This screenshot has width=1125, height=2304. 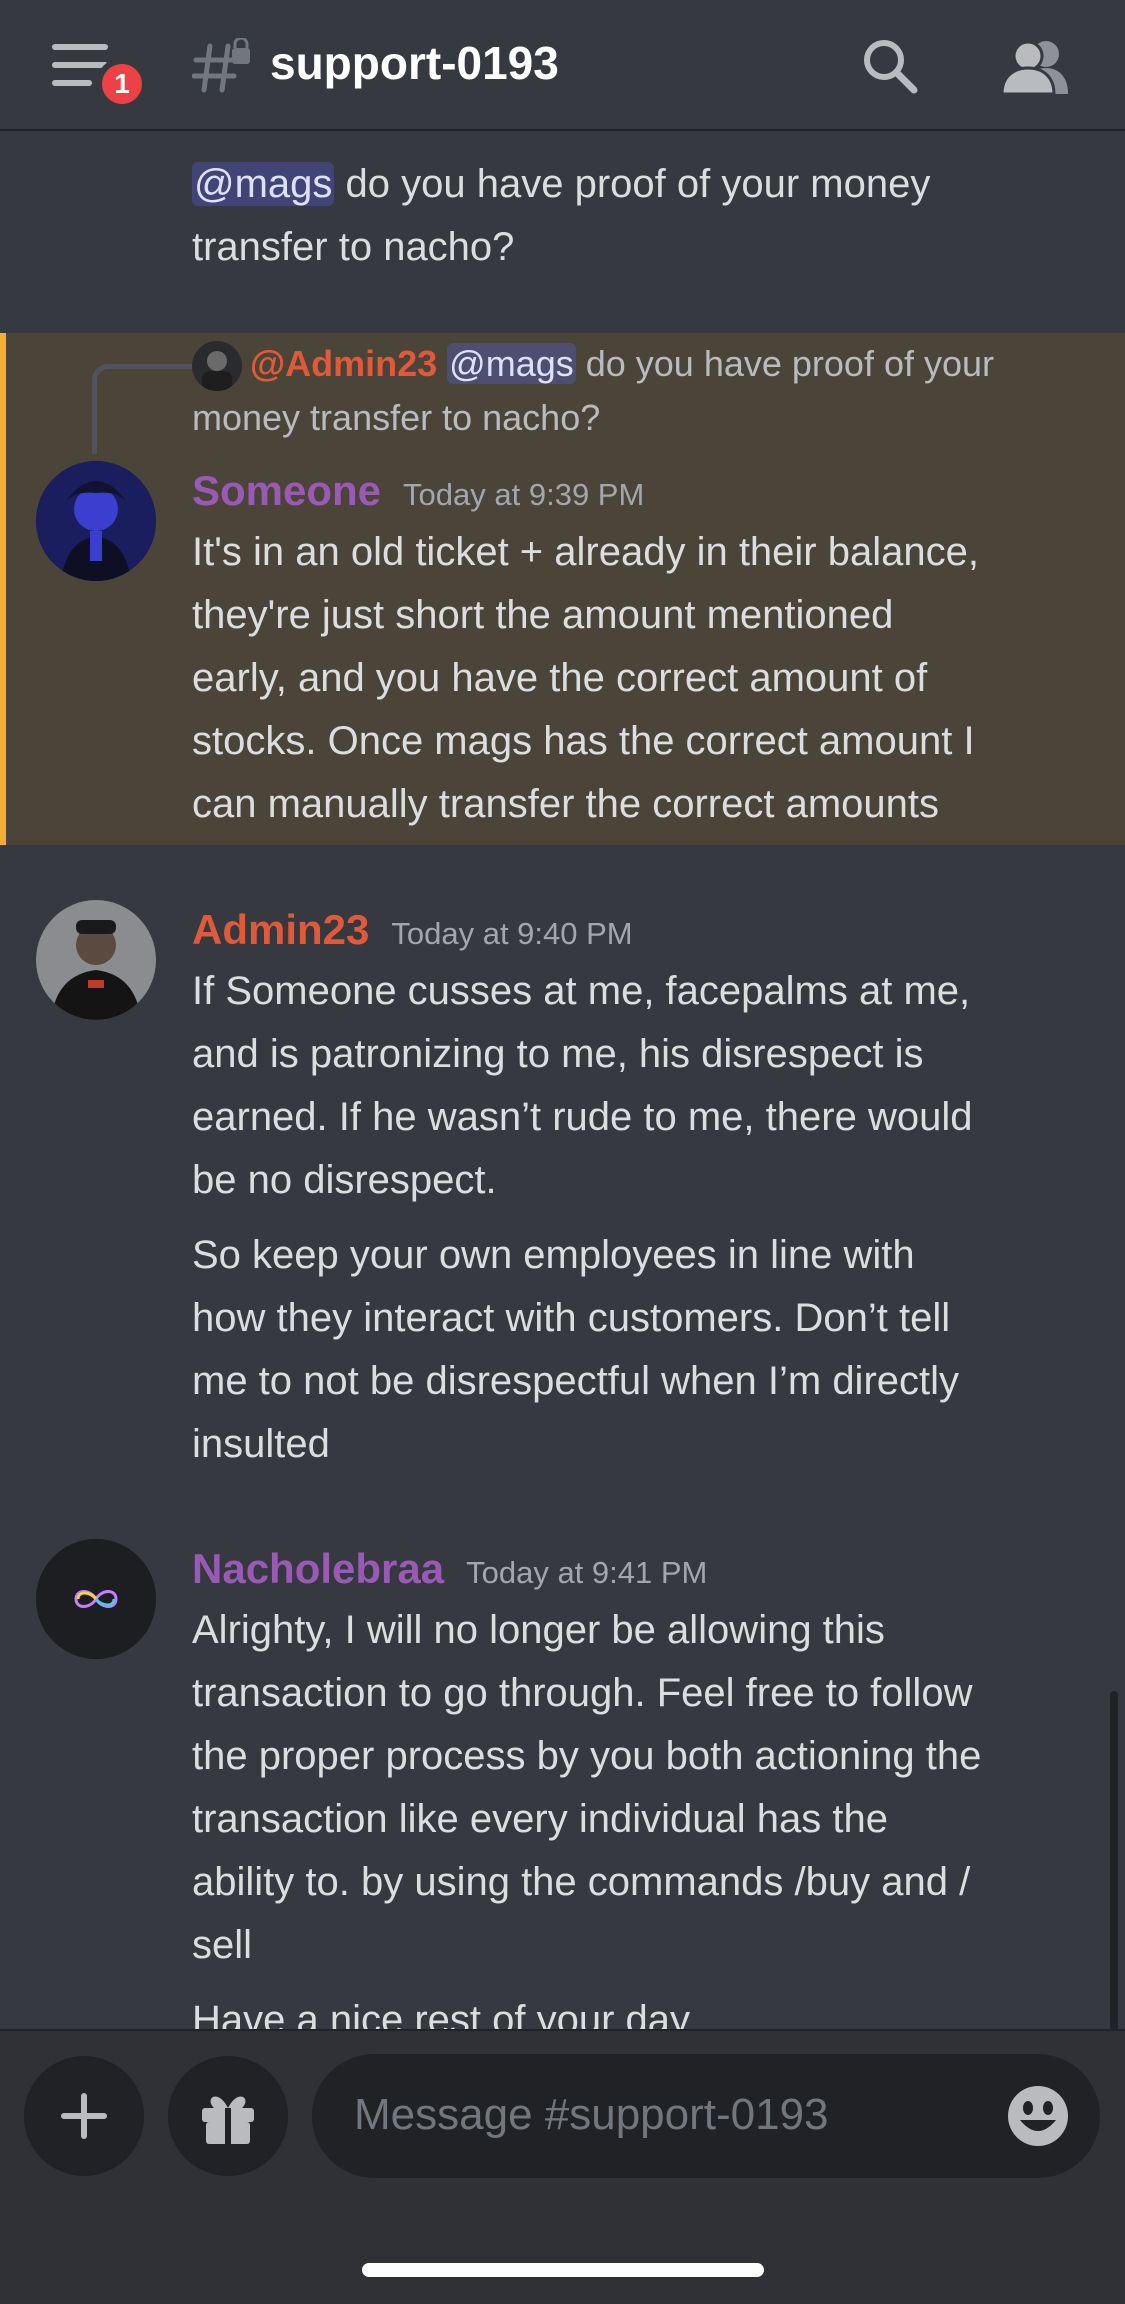 I want to click on members-icon, so click(x=1035, y=66).